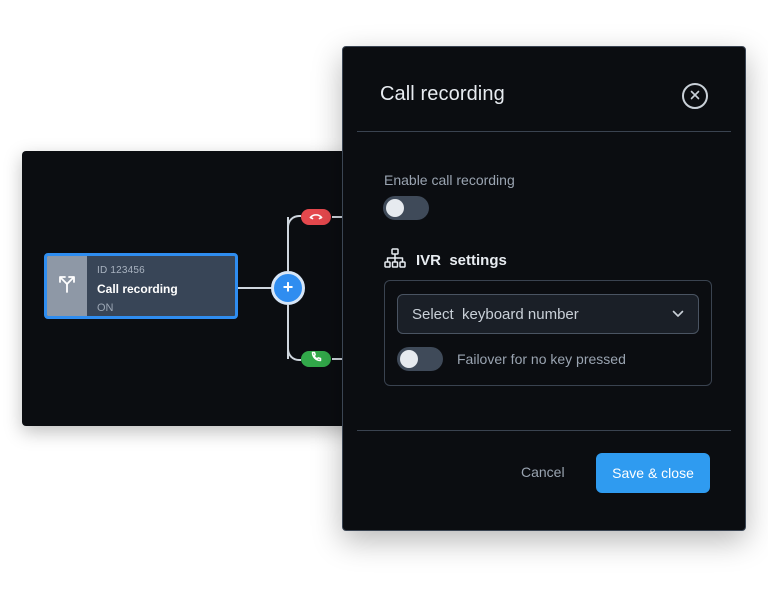  I want to click on close-button, so click(695, 96).